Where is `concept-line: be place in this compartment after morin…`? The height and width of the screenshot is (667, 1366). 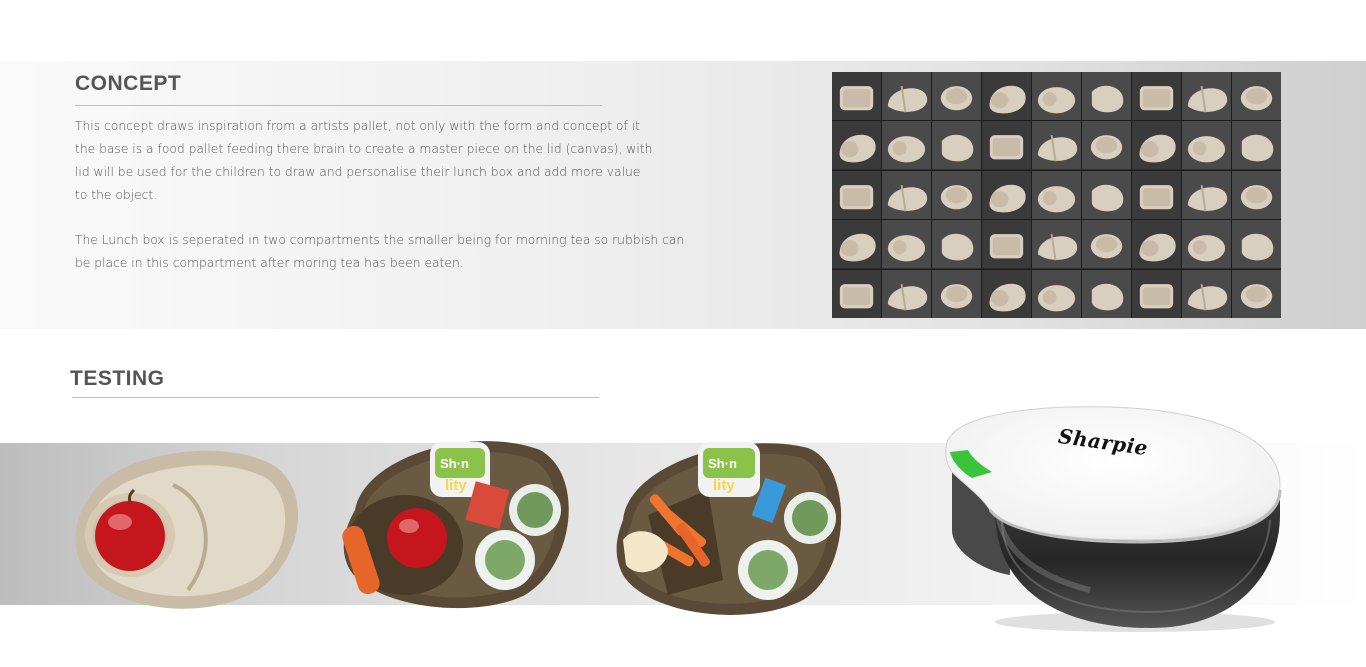
concept-line: be place in this compartment after morin… is located at coordinates (269, 263).